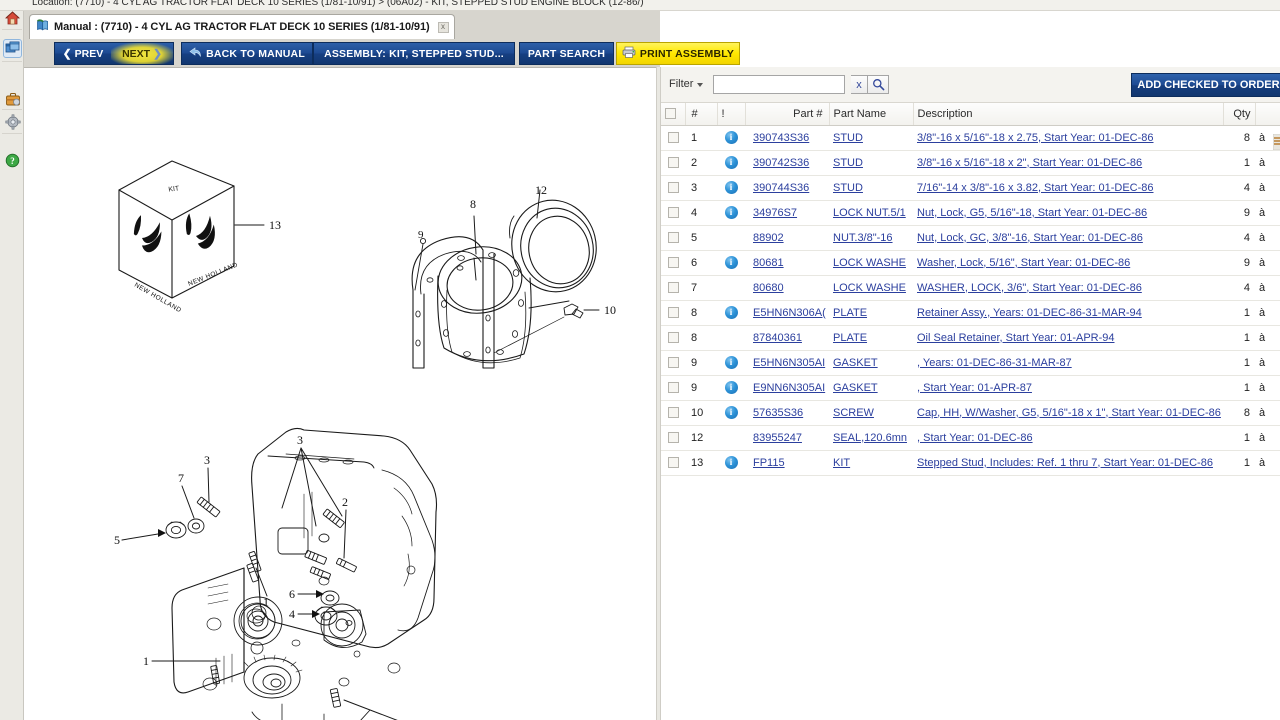 The image size is (1280, 720). I want to click on part-name-link: NUT.3/8"-16, so click(863, 238).